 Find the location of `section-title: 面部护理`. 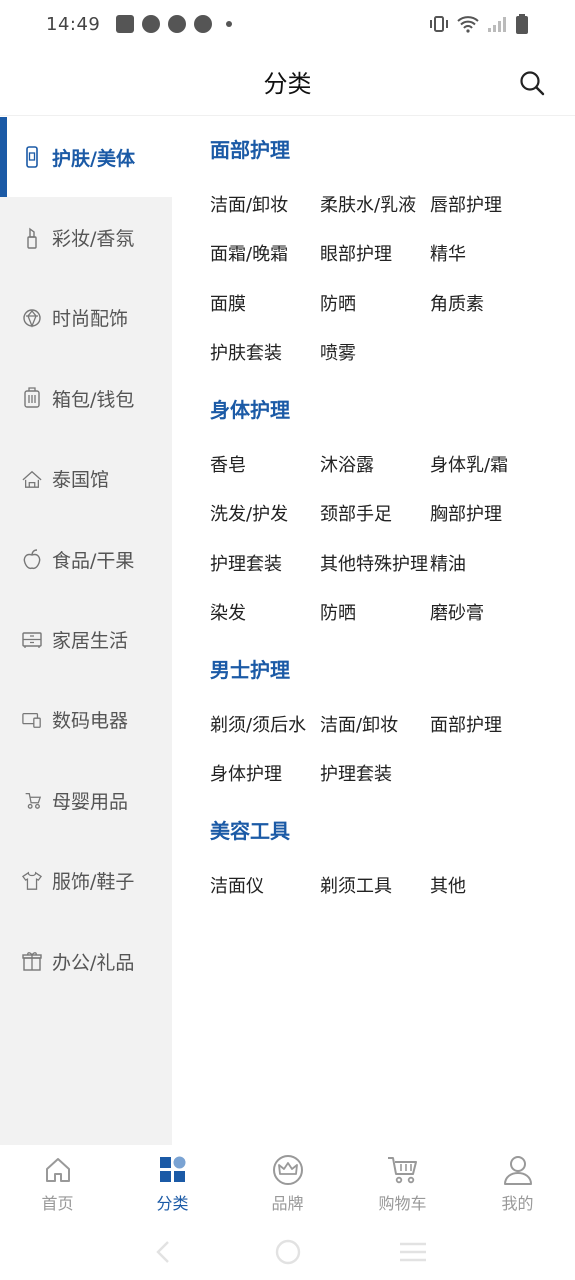

section-title: 面部护理 is located at coordinates (250, 149).